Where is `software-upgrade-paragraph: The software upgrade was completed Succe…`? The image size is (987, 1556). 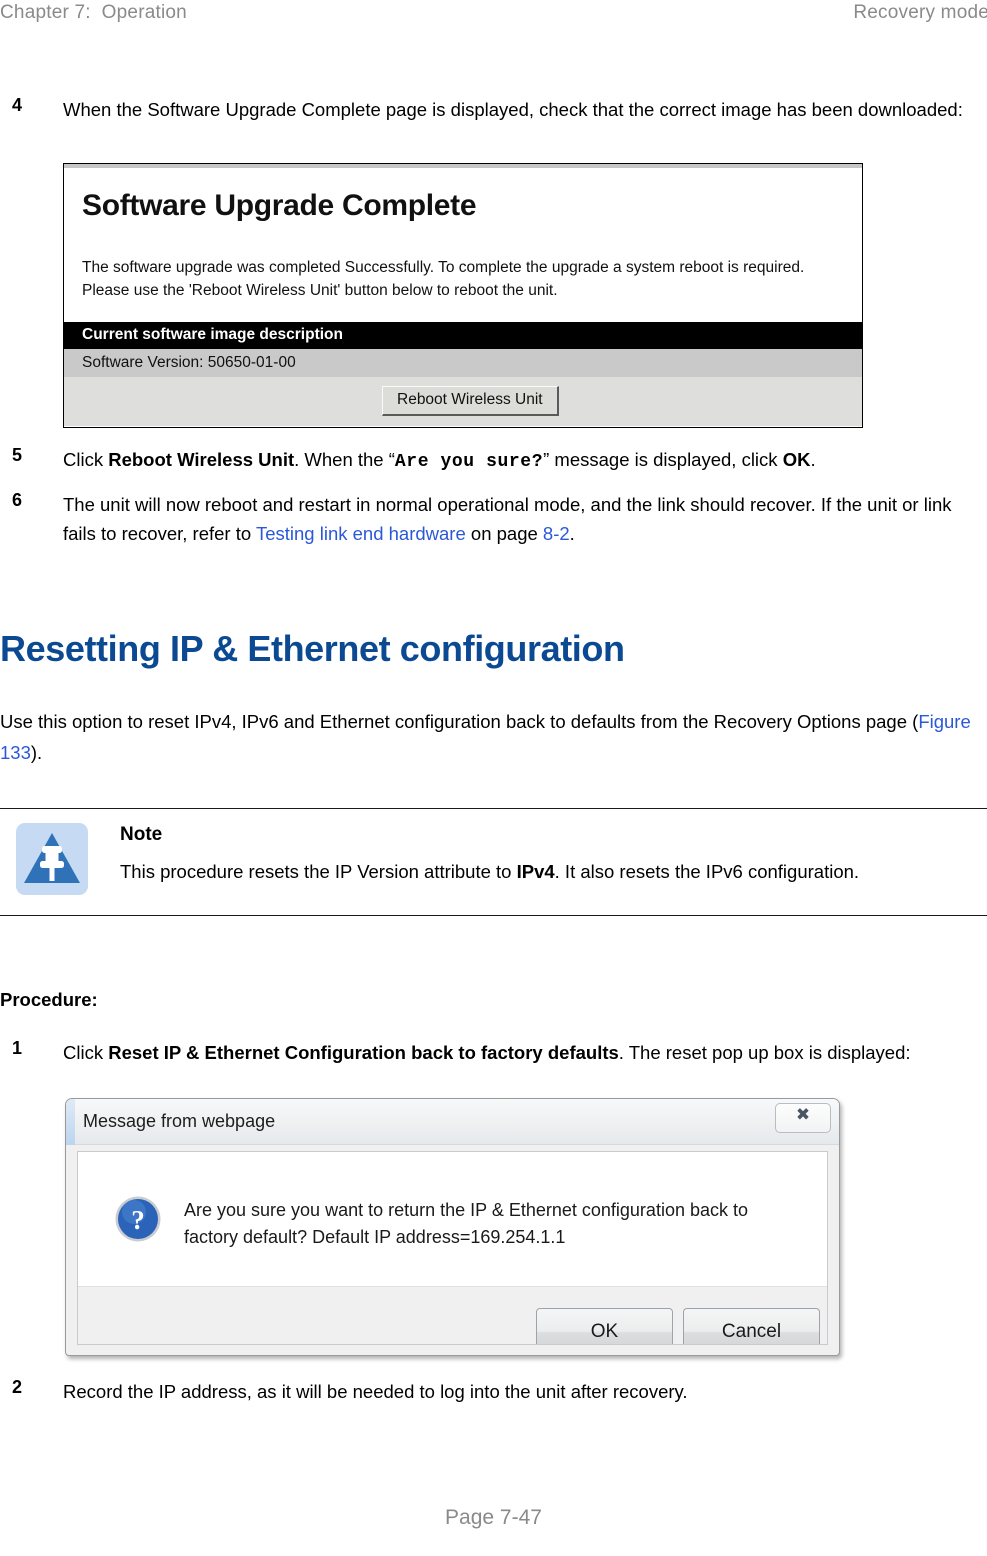 software-upgrade-paragraph: The software upgrade was completed Succe… is located at coordinates (443, 279).